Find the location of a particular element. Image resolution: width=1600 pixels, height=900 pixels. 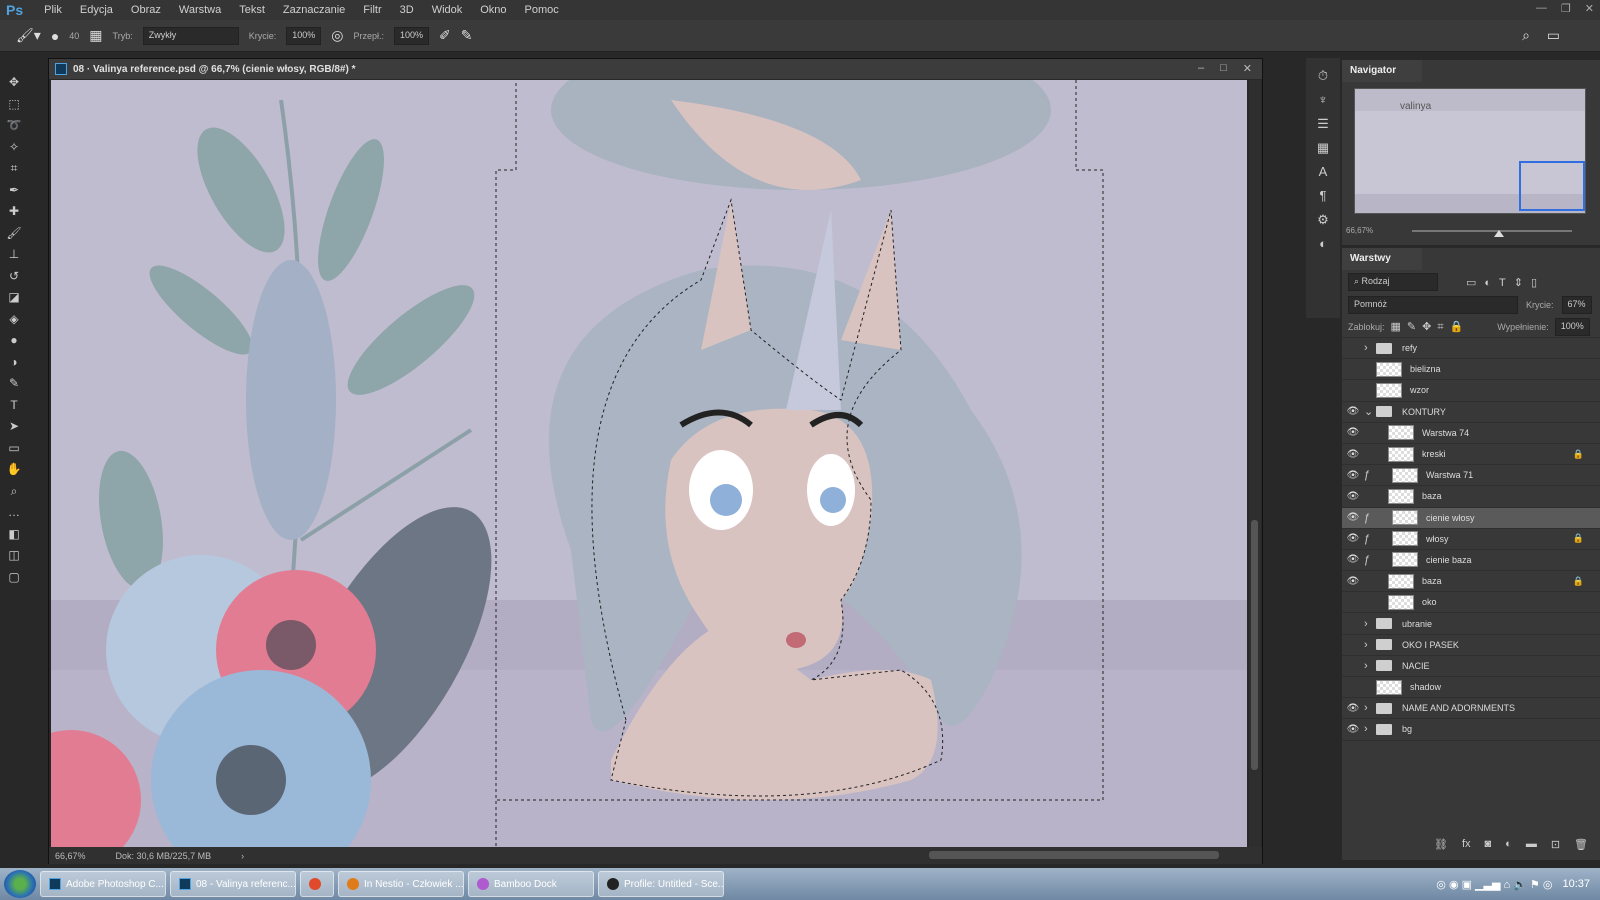

restore-icon: ❐ is located at coordinates (1566, 8).